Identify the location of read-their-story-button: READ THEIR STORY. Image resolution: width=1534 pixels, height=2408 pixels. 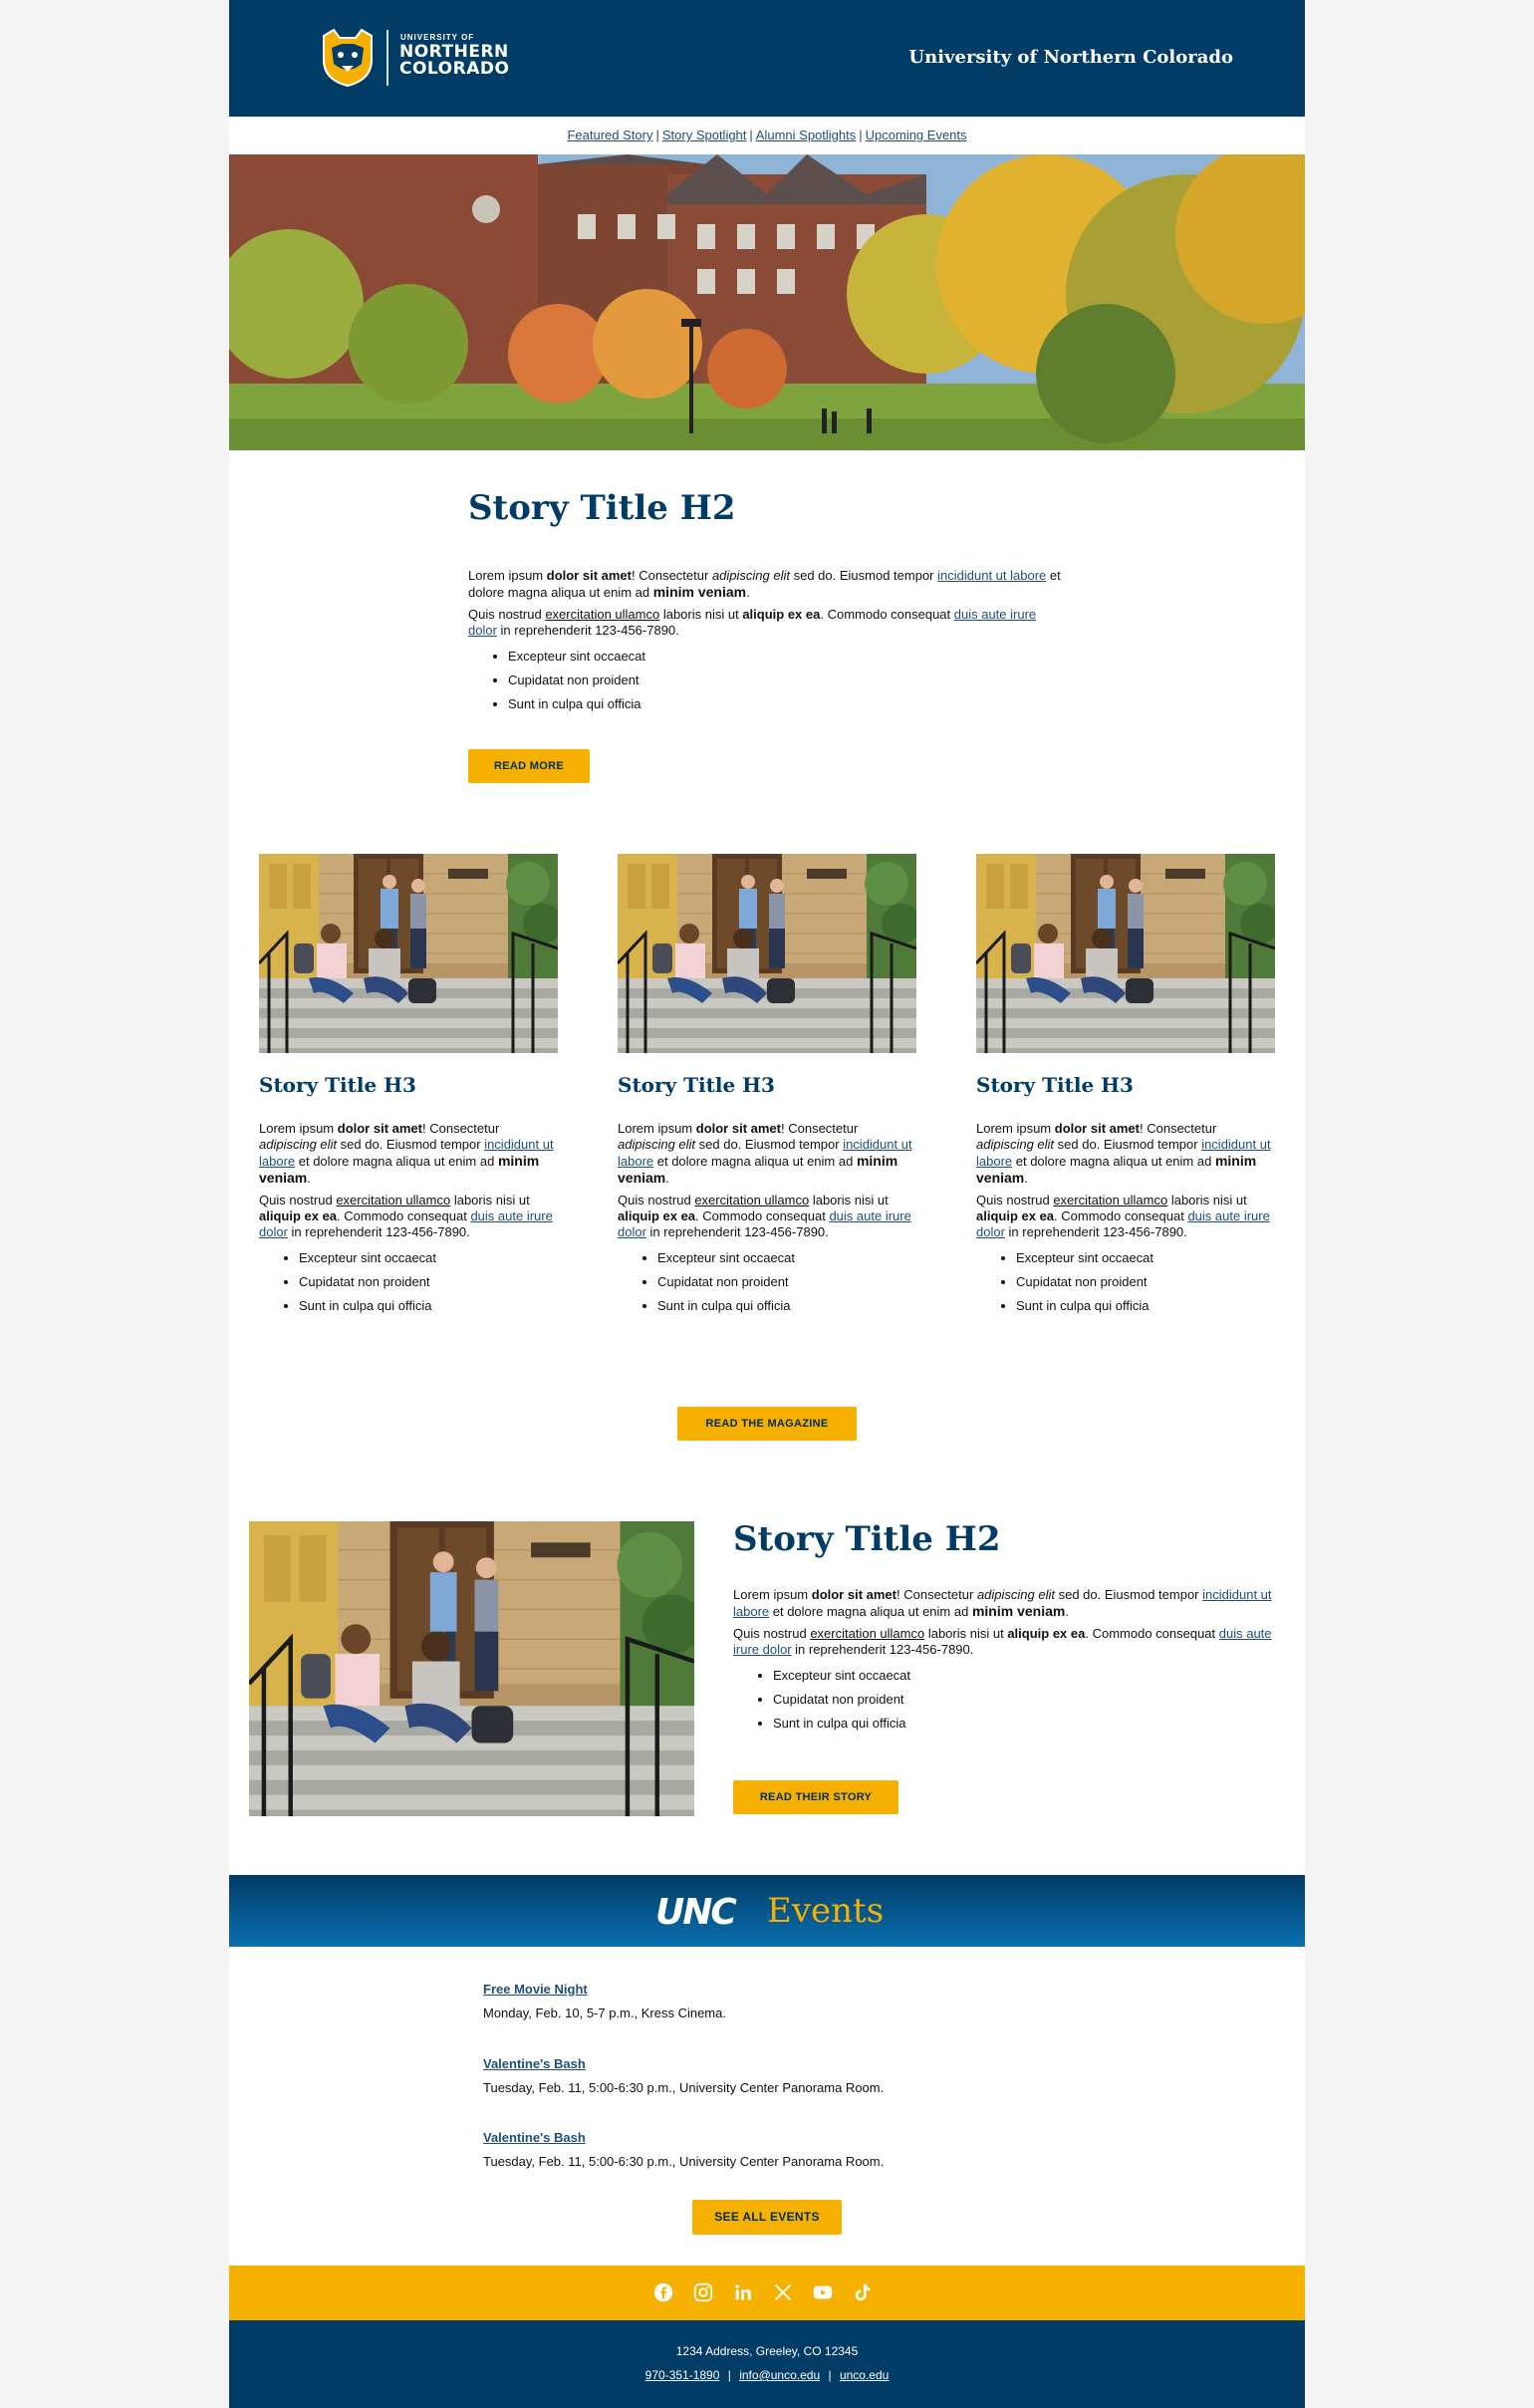
(816, 1797).